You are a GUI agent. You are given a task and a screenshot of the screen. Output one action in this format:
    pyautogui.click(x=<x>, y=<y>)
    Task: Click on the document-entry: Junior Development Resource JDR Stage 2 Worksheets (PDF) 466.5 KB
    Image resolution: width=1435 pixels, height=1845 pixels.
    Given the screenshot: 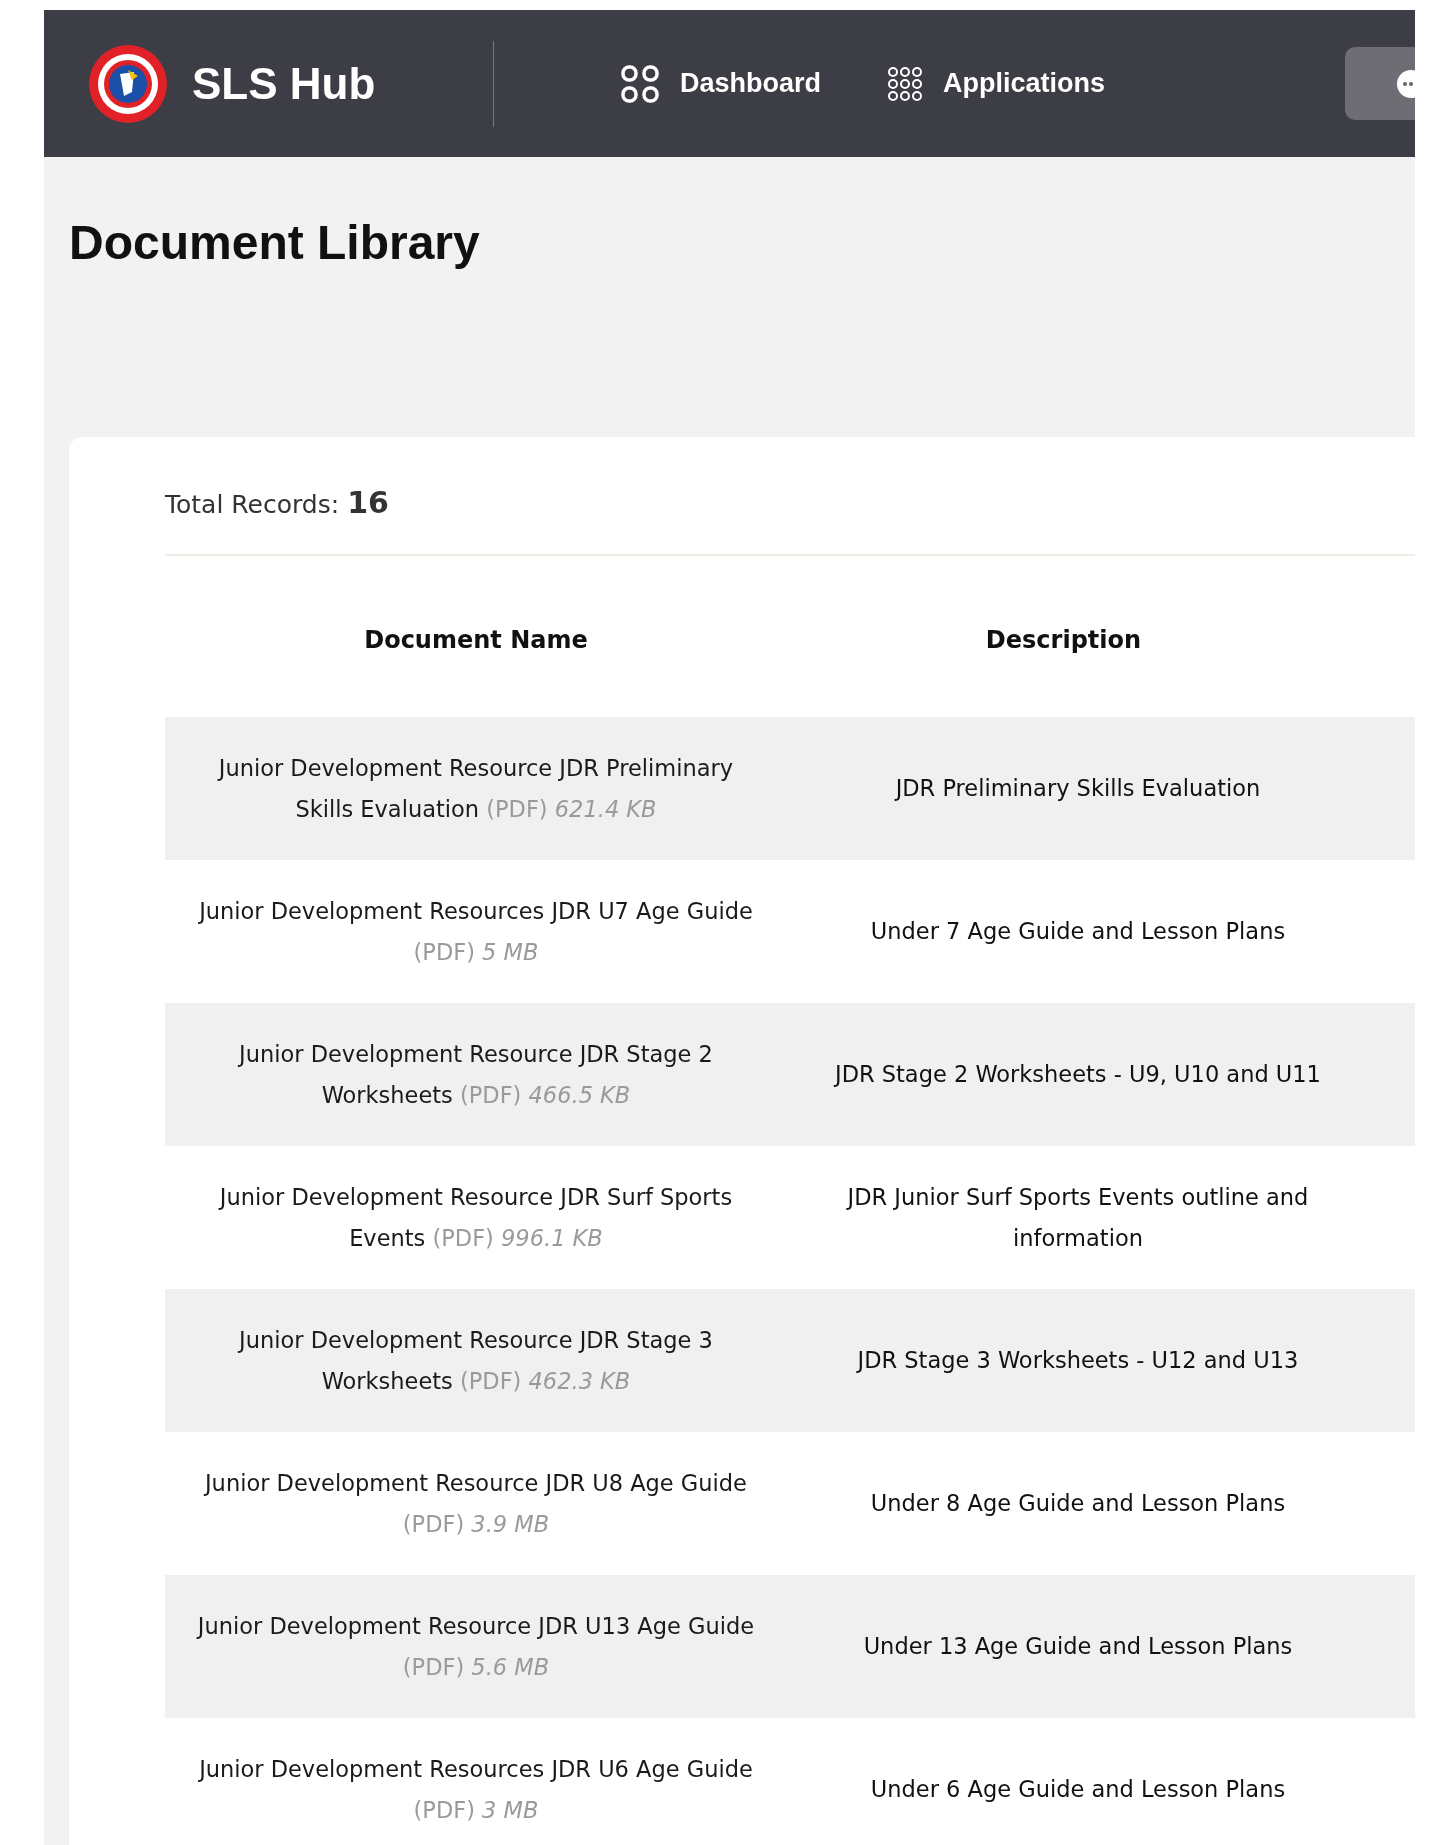 What is the action you would take?
    pyautogui.click(x=476, y=1074)
    